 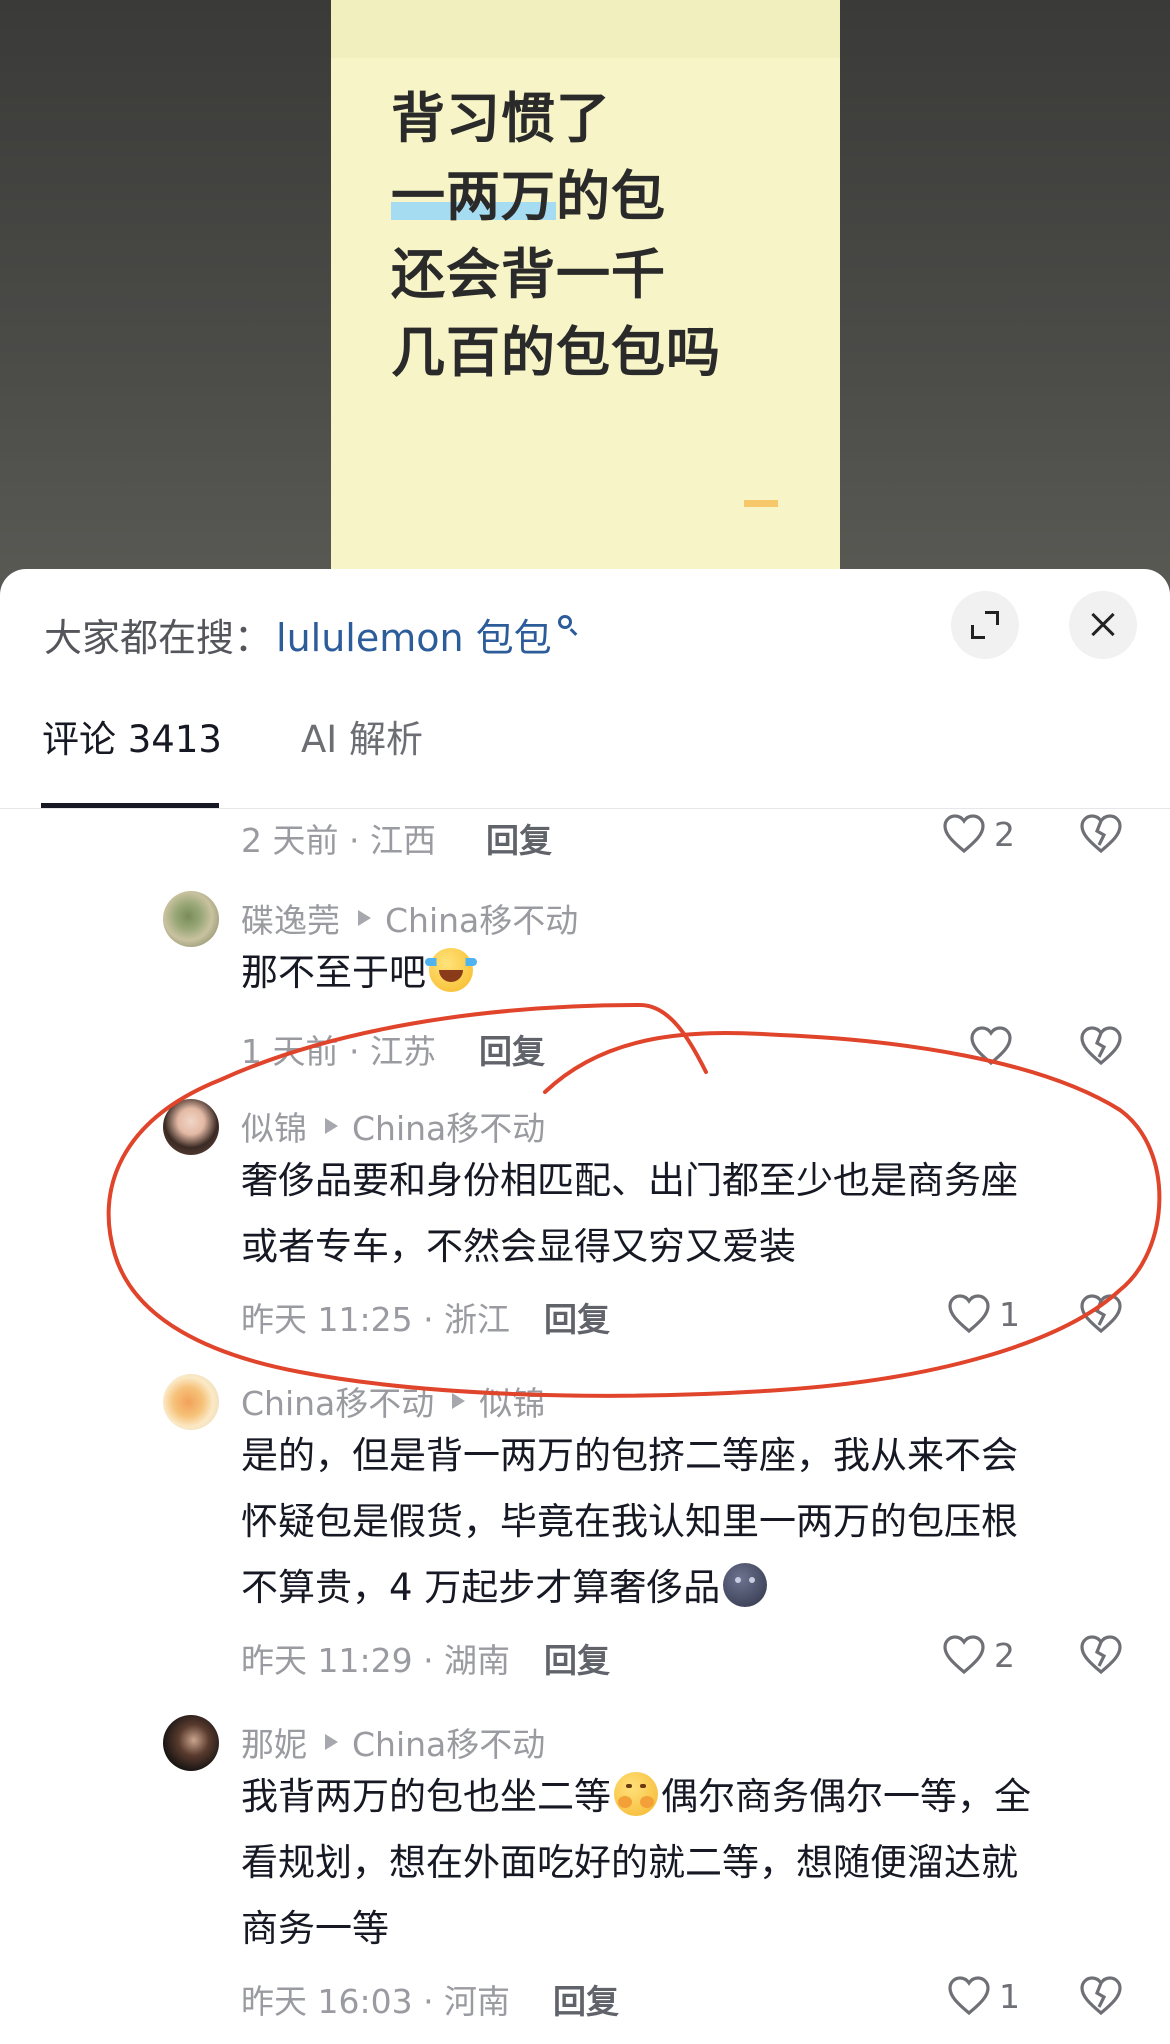 I want to click on comment-meta: 昨天 11:29 · 湖南 回复, so click(x=425, y=1659).